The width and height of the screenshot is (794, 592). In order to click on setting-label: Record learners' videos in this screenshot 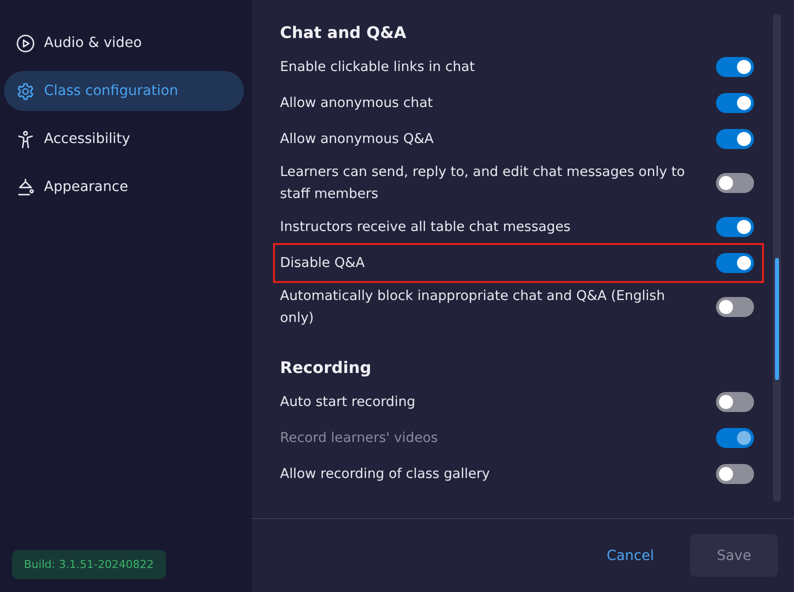, I will do `click(359, 438)`.